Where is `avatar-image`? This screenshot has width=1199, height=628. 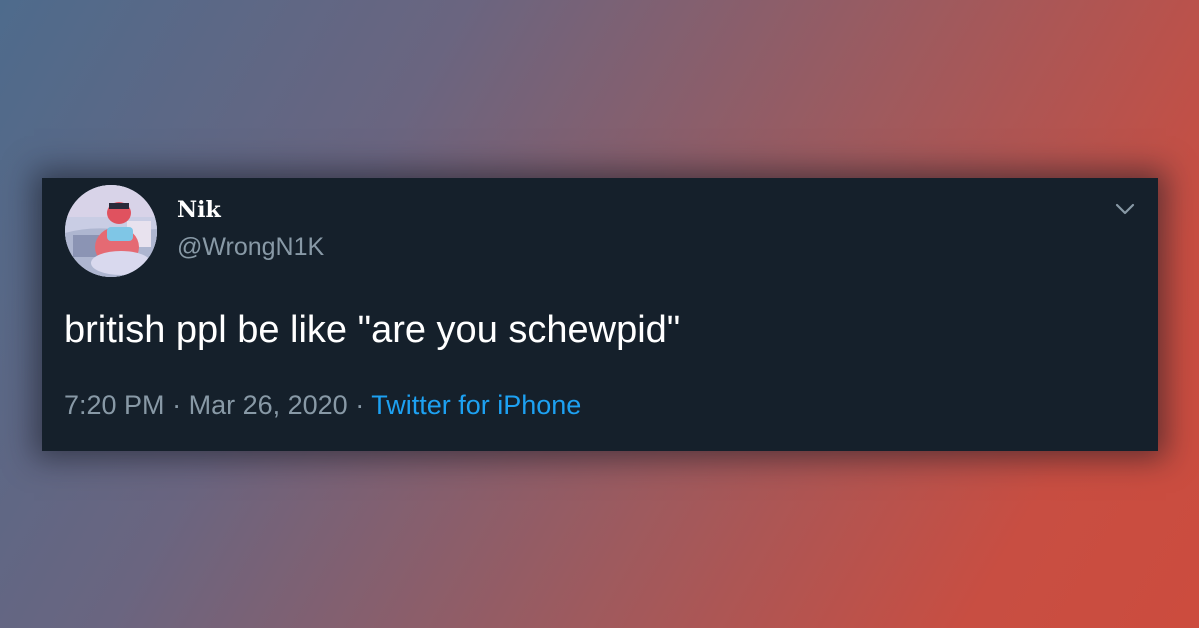 avatar-image is located at coordinates (111, 231).